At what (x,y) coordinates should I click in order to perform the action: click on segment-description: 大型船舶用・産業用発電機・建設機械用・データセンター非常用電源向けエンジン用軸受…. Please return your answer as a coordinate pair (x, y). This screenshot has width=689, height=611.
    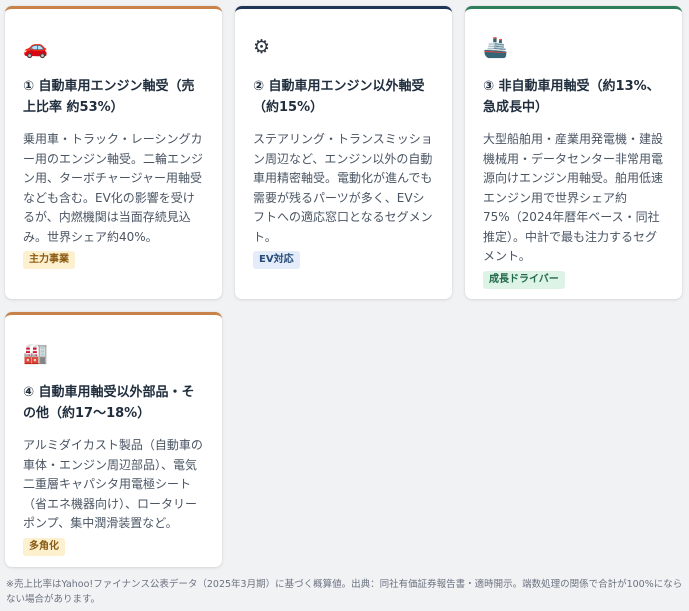
    Looking at the image, I should click on (573, 197).